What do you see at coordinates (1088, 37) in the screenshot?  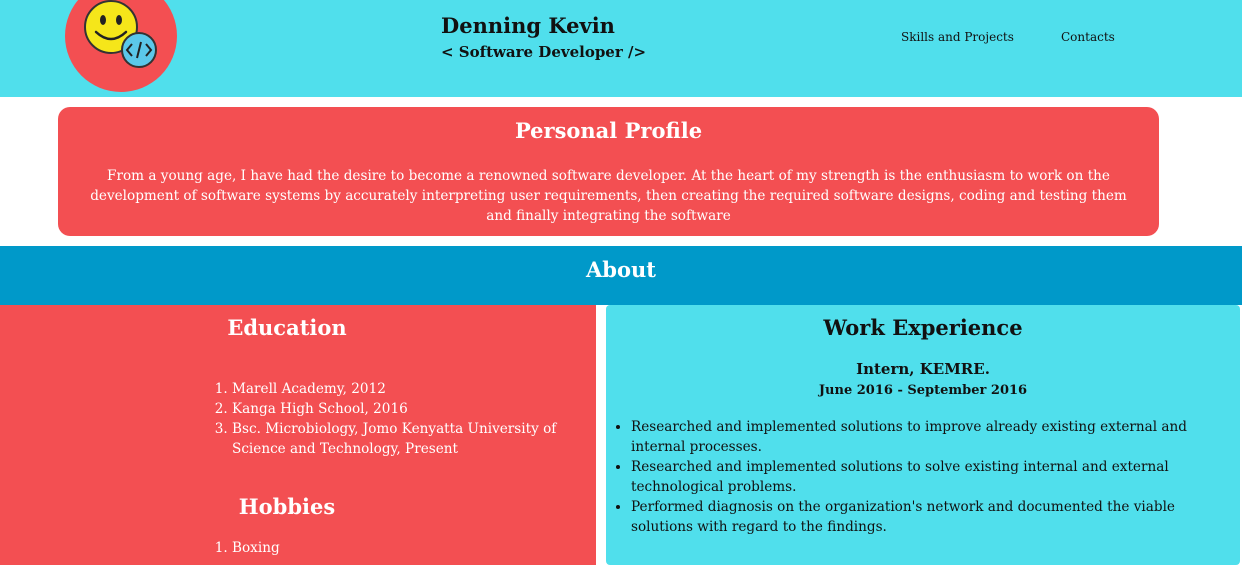 I see `nav-contacts: Contacts` at bounding box center [1088, 37].